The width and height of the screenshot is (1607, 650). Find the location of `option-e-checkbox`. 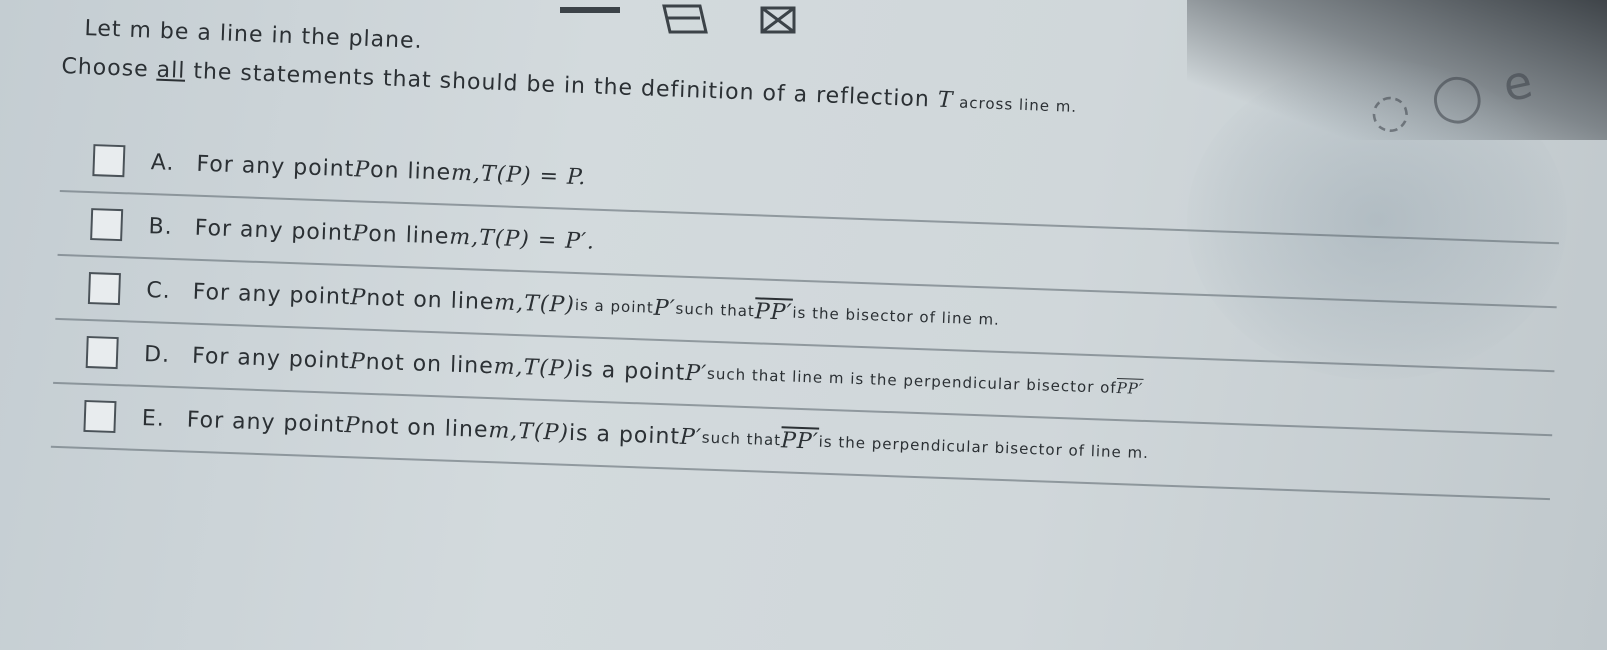

option-e-checkbox is located at coordinates (100, 416).